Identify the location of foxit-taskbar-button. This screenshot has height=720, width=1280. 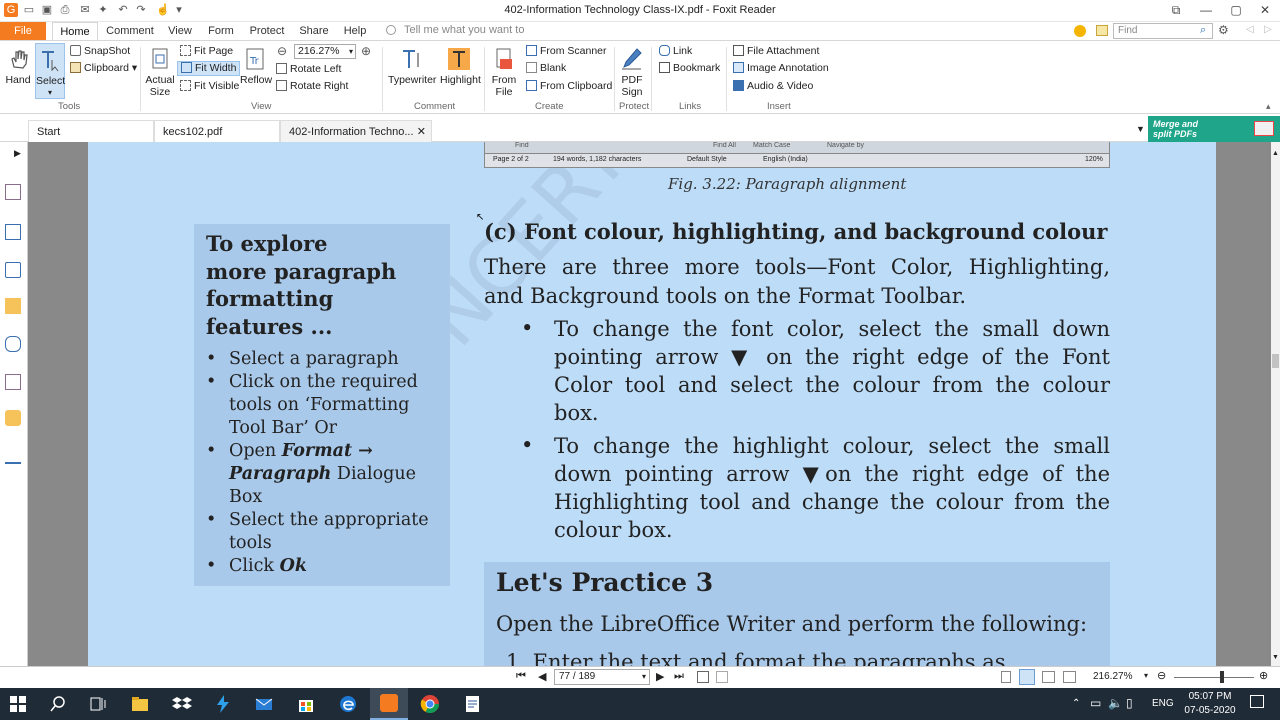
(389, 704).